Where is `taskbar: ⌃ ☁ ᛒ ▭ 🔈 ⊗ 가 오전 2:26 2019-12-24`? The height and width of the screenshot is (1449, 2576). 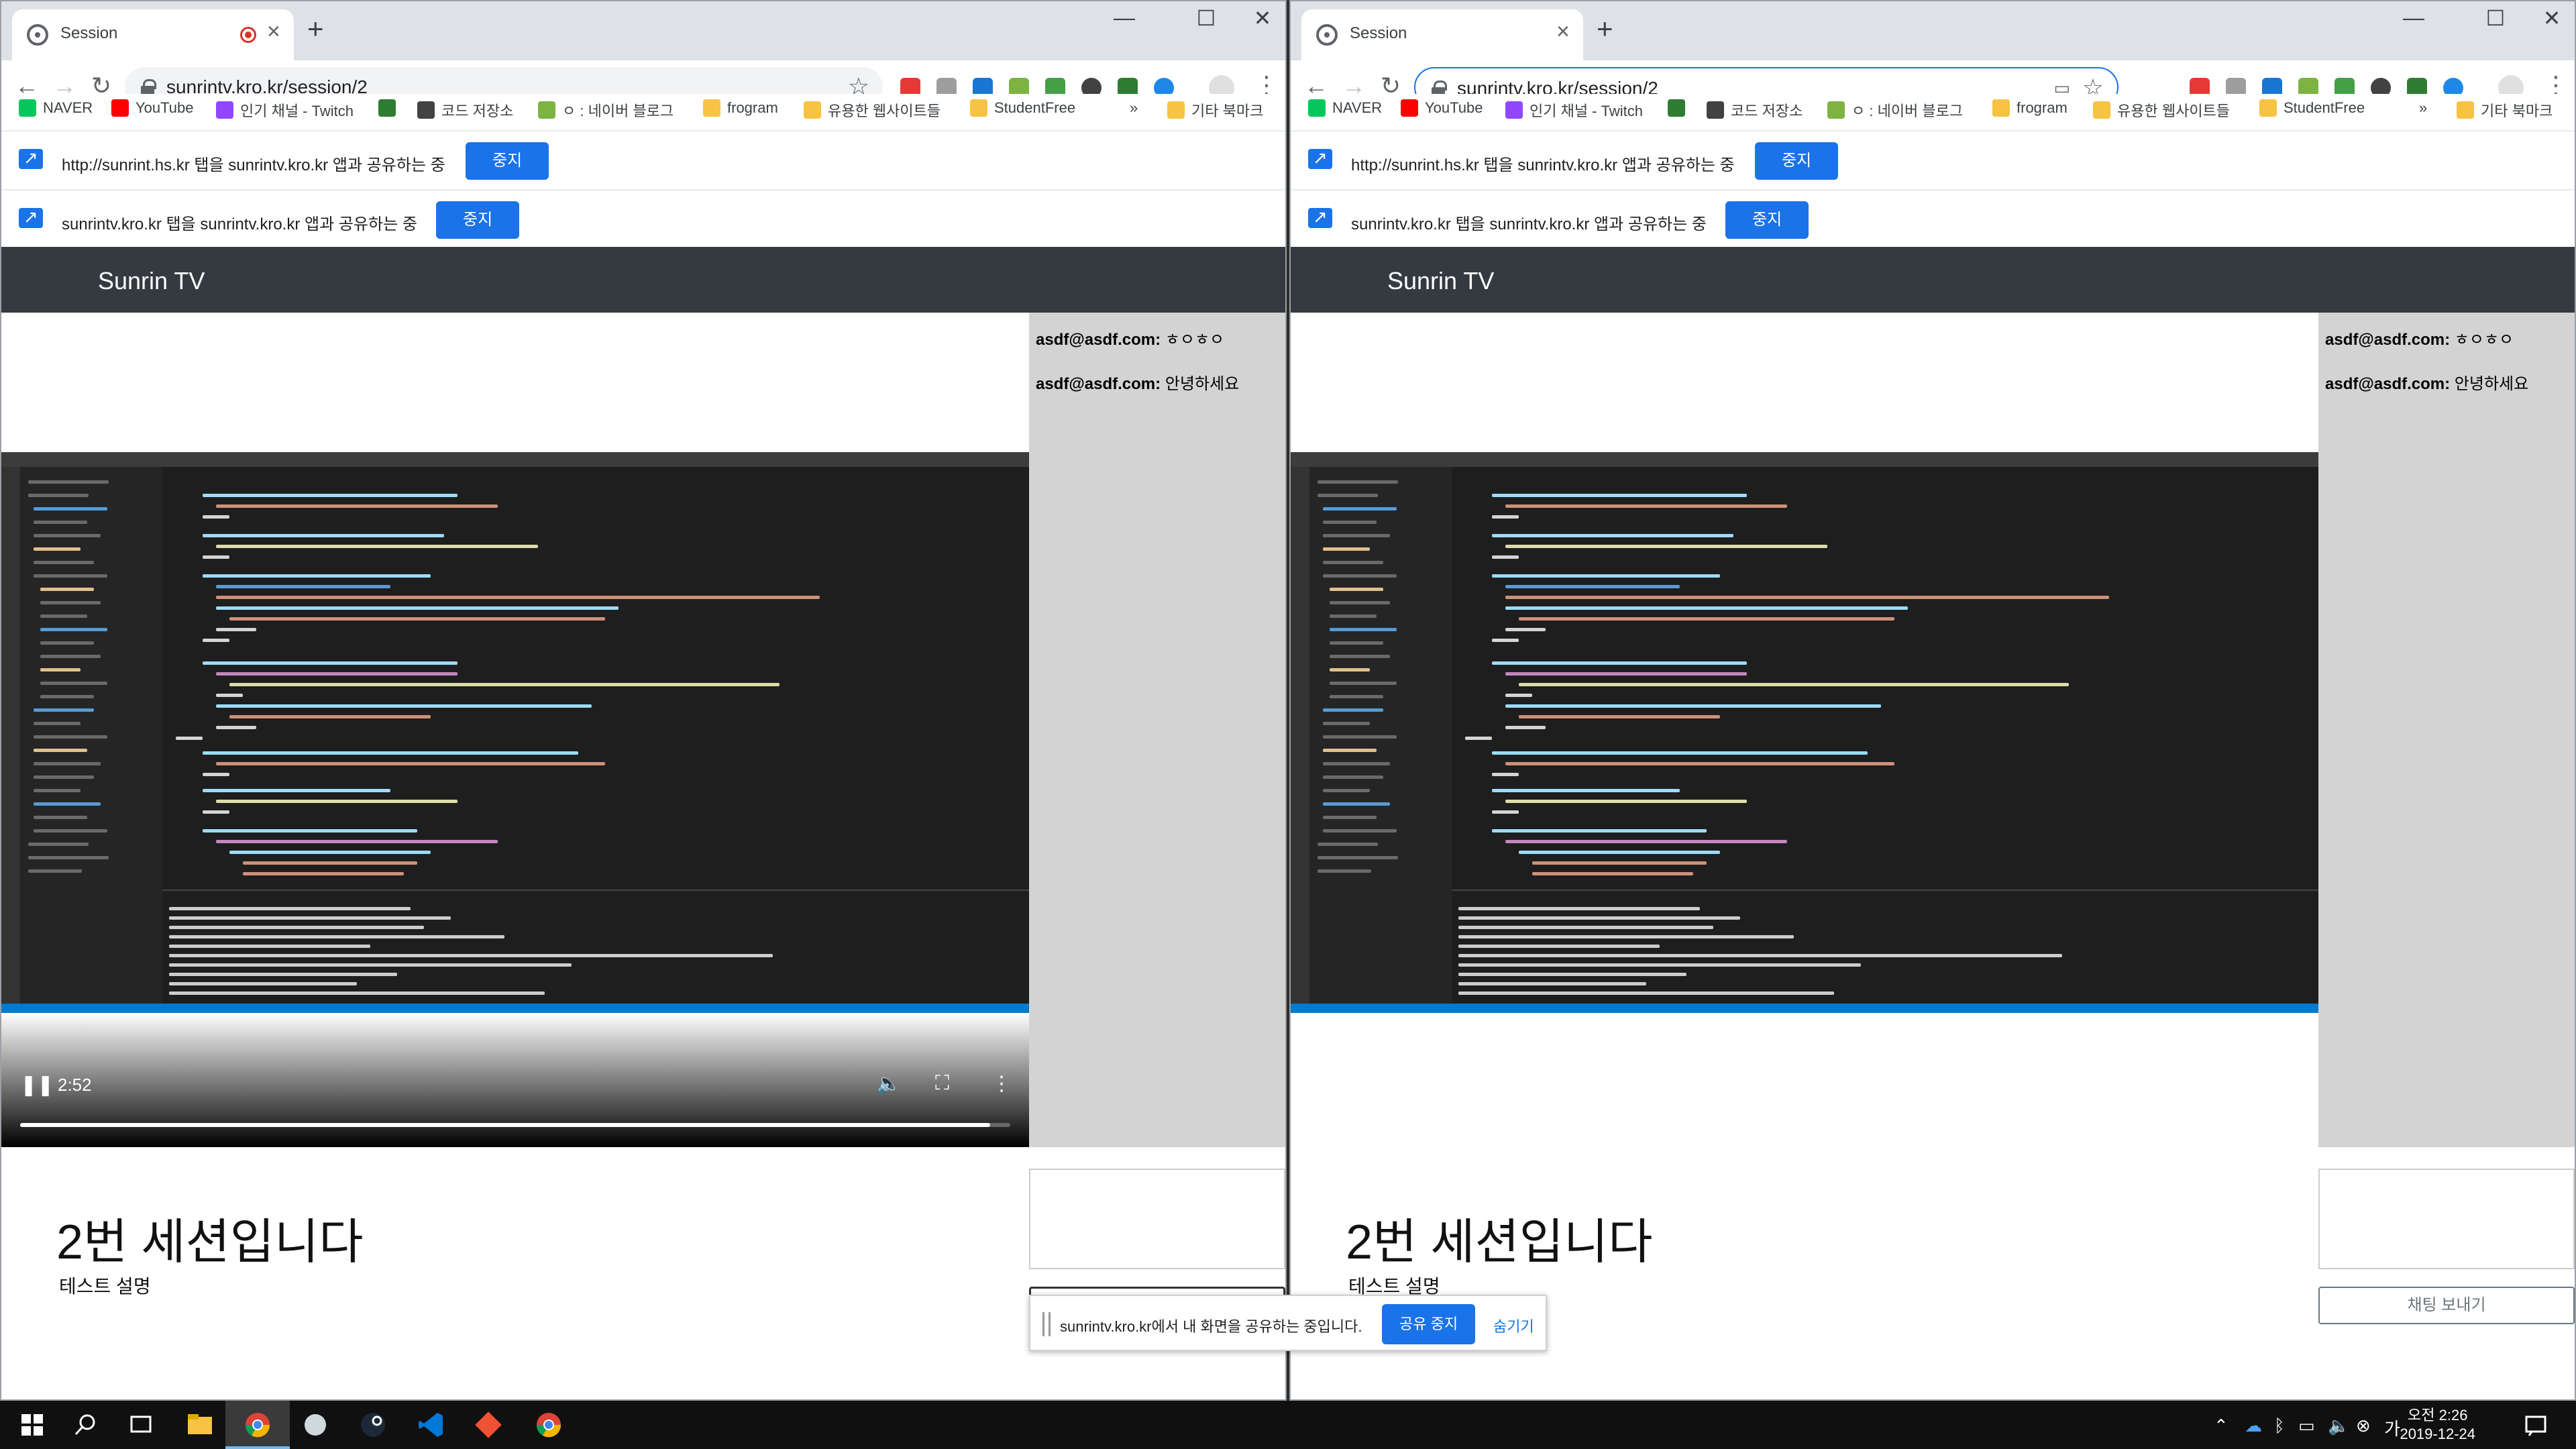 taskbar: ⌃ ☁ ᛒ ▭ 🔈 ⊗ 가 오전 2:26 2019-12-24 is located at coordinates (1288, 1425).